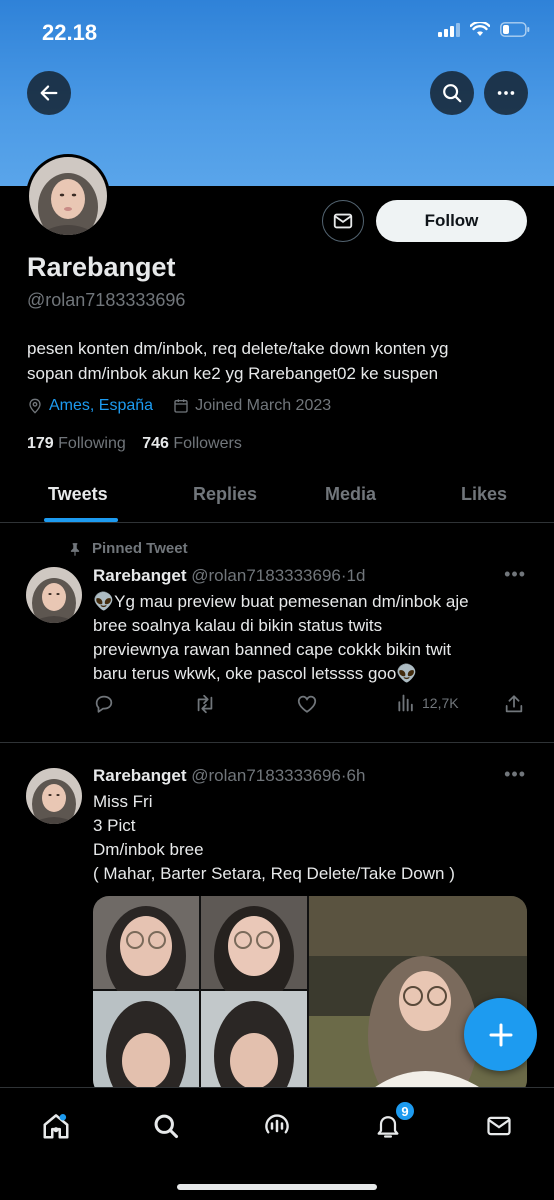 The image size is (554, 1200). Describe the element at coordinates (148, 849) in the screenshot. I see `tweet-text-line: Dm/inbok bree` at that location.